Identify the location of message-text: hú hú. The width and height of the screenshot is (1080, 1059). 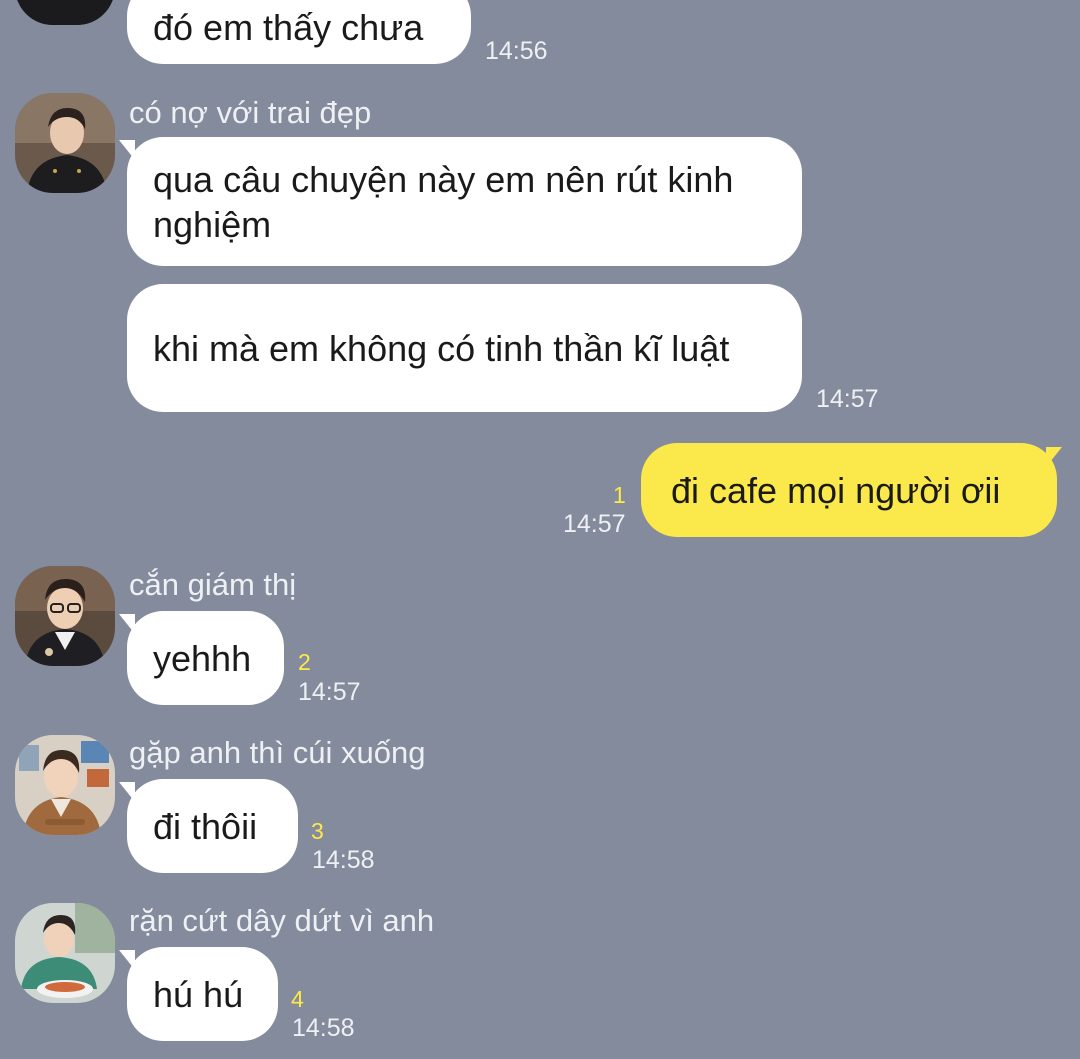
(198, 994).